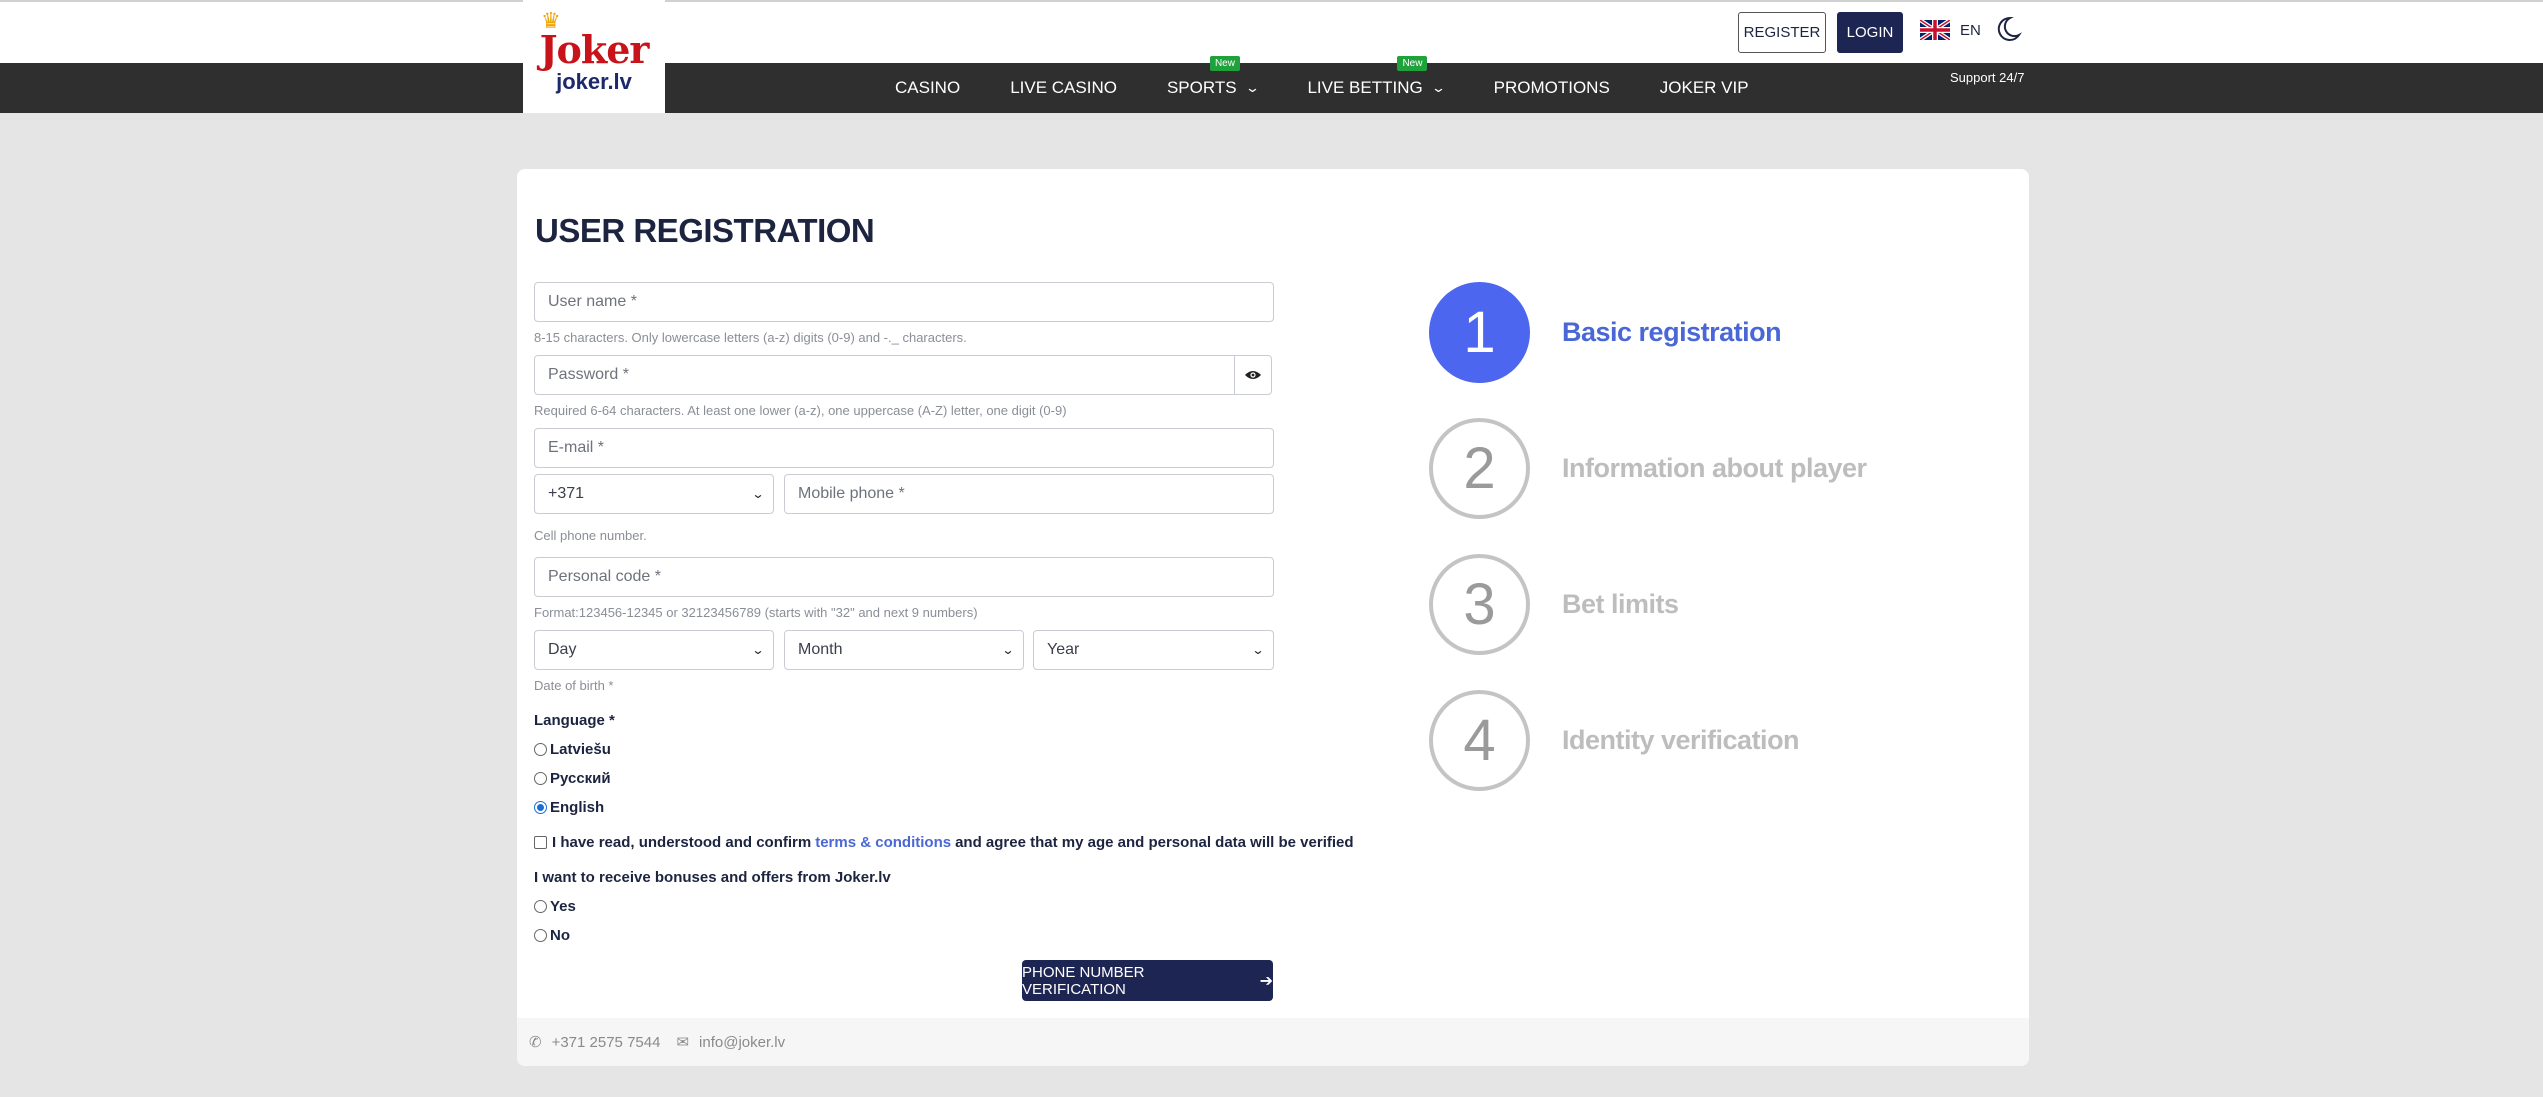 The width and height of the screenshot is (2543, 1097). I want to click on personal-code-input: Personal code *, so click(904, 577).